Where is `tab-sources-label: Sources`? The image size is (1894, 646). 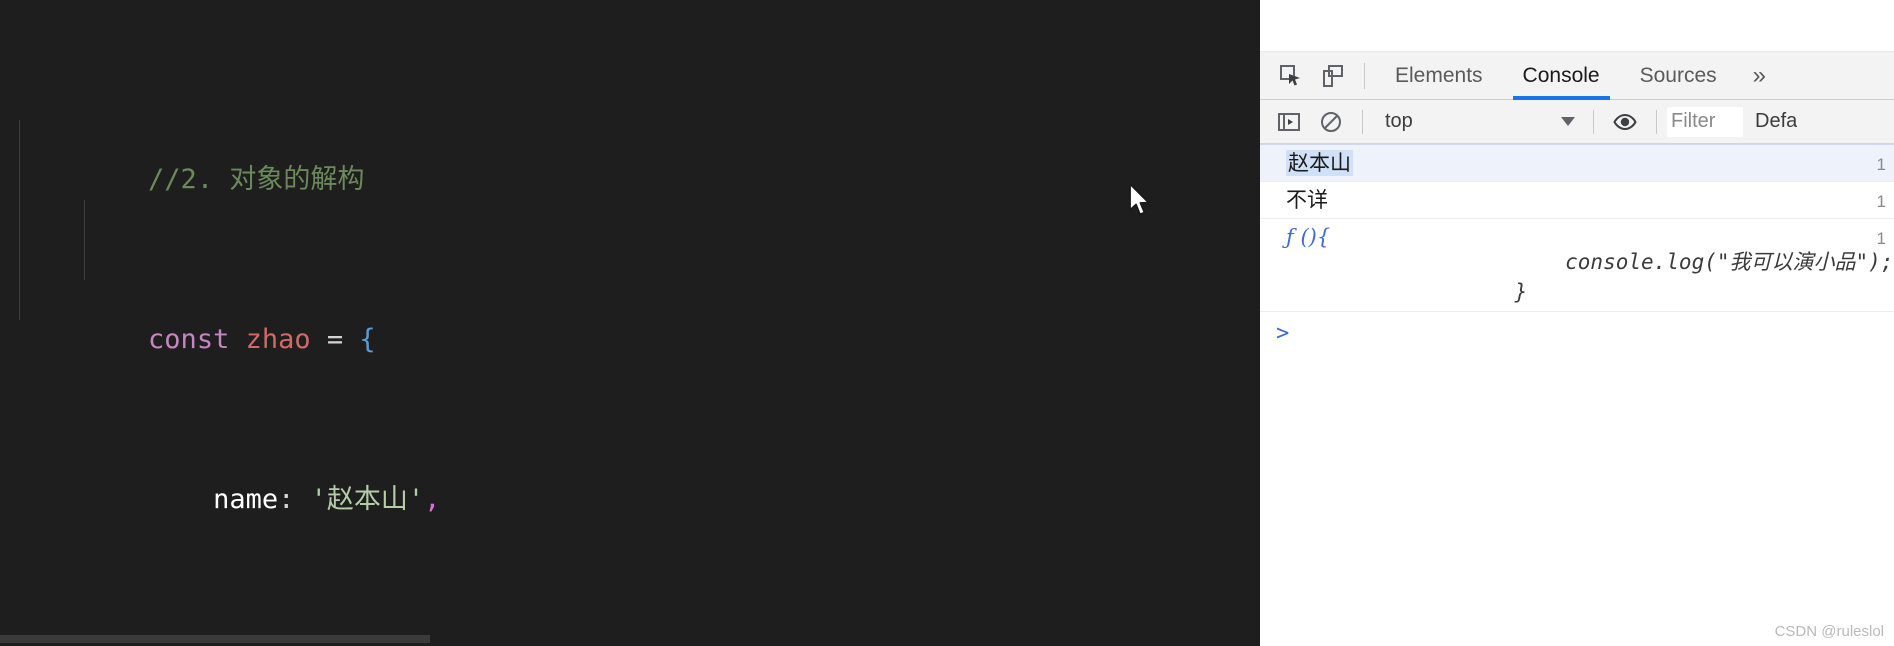
tab-sources-label: Sources is located at coordinates (1678, 75).